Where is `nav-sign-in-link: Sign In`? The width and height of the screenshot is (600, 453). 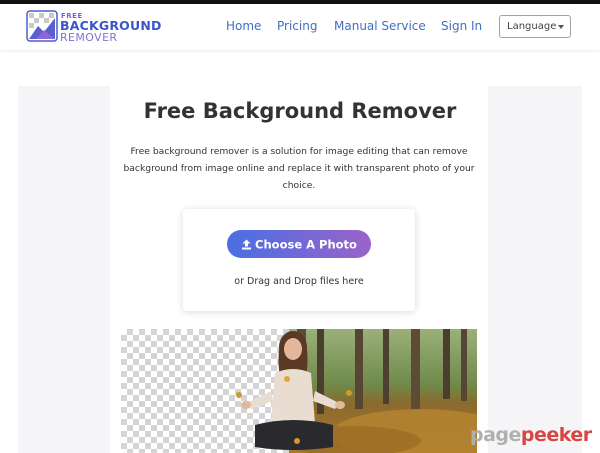 nav-sign-in-link: Sign In is located at coordinates (461, 26).